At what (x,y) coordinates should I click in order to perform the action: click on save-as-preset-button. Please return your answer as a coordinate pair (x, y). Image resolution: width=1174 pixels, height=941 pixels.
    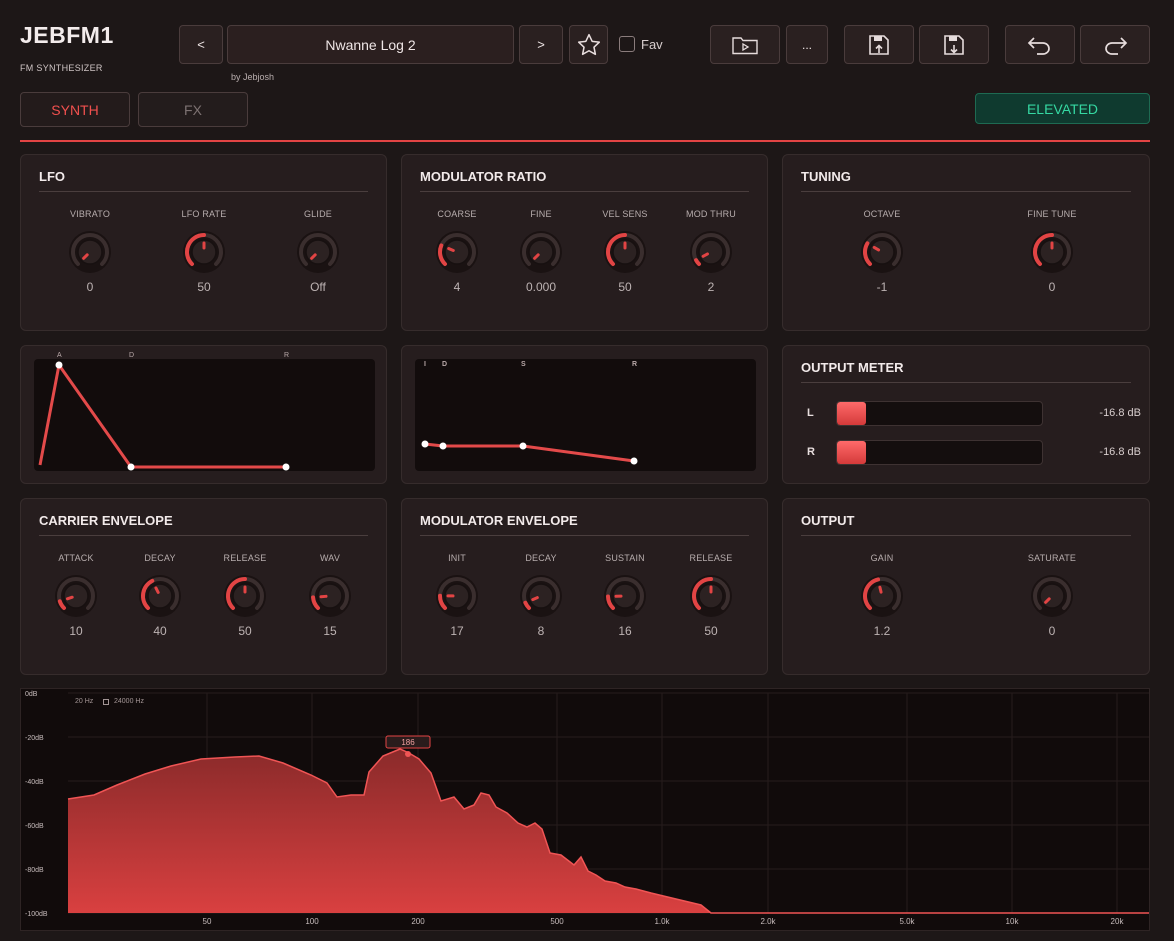
    Looking at the image, I should click on (954, 44).